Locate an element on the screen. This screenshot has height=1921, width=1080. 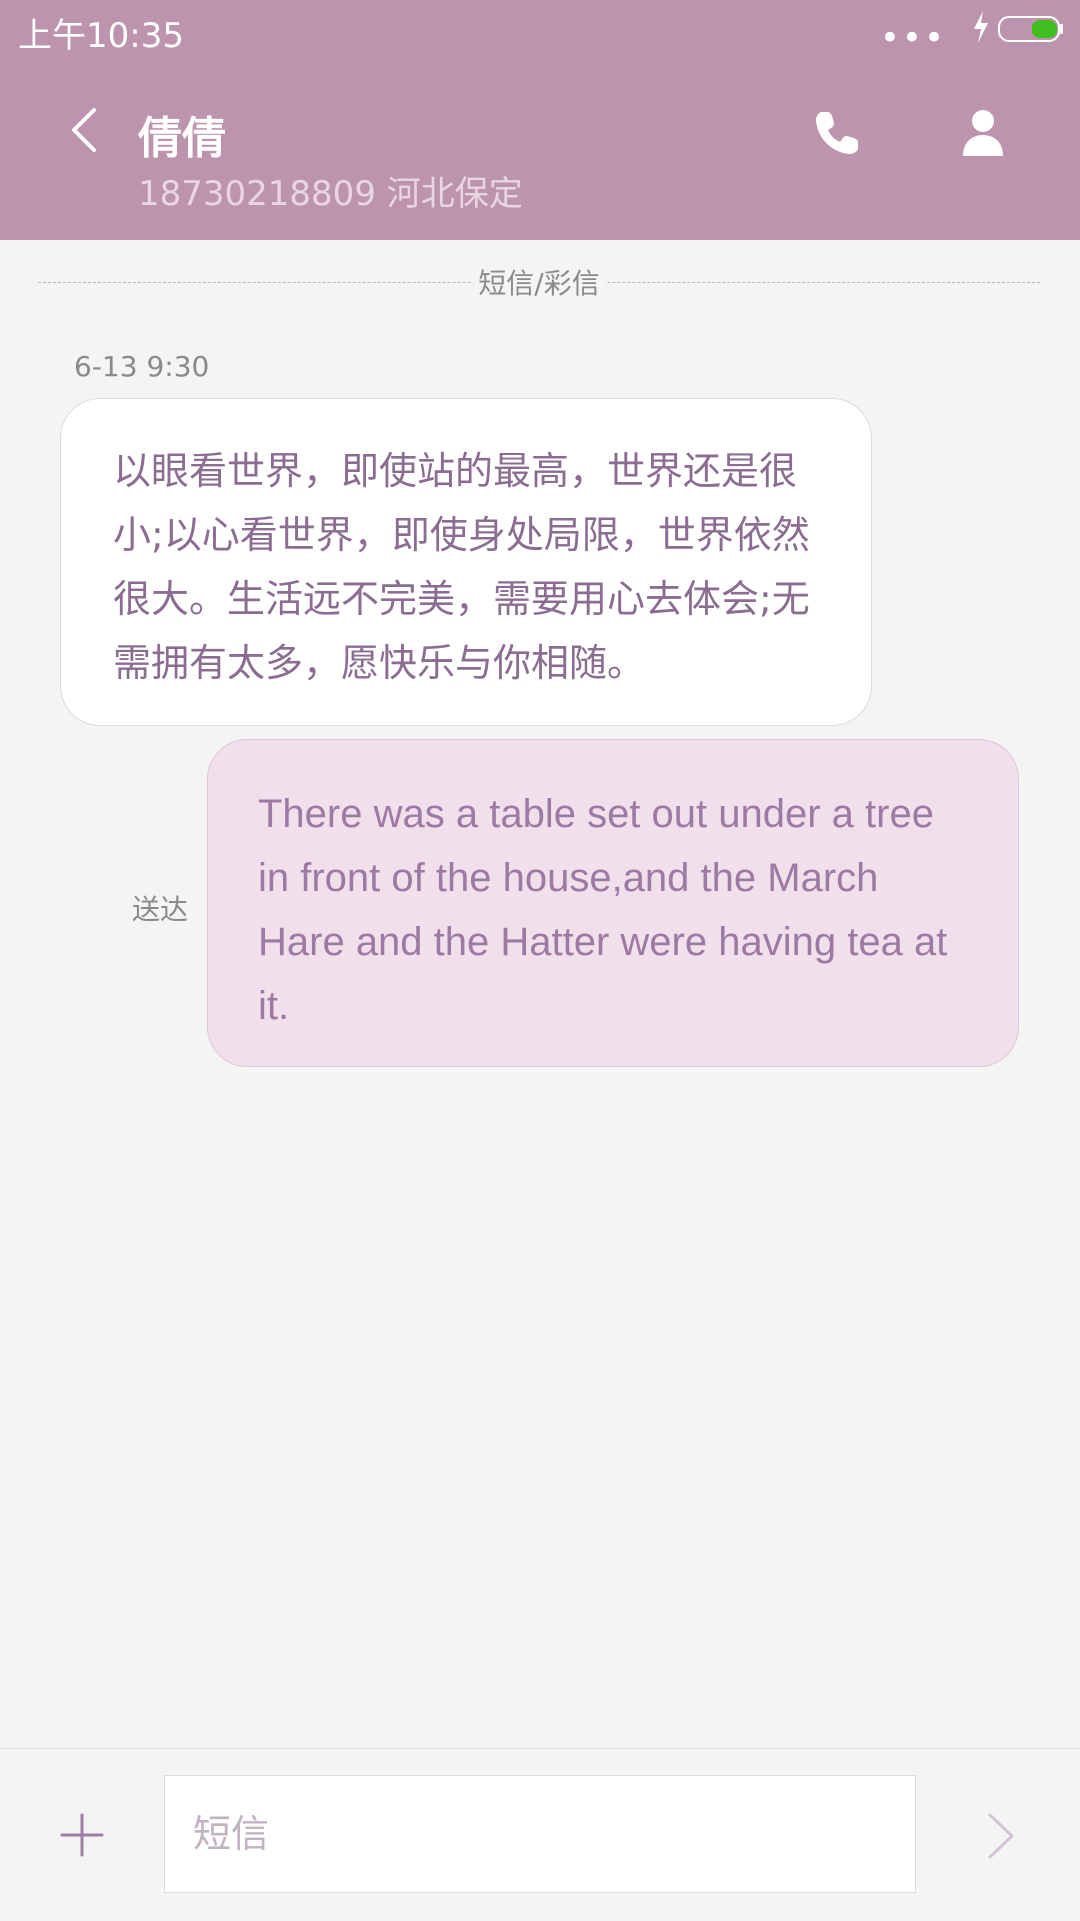
bolt-icon is located at coordinates (981, 27).